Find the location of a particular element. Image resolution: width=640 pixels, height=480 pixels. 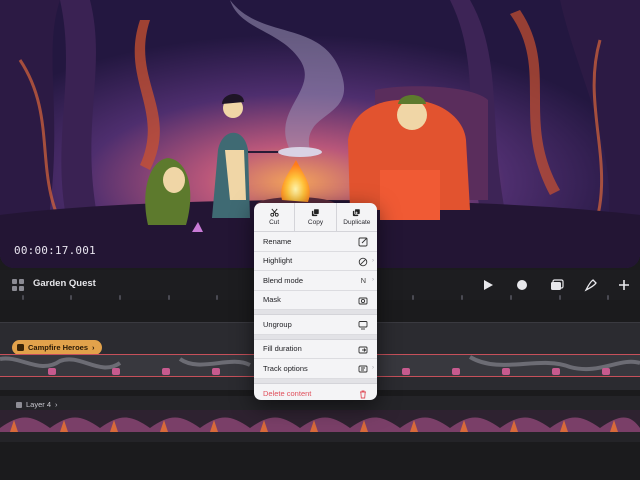

blend-mode-value: N is located at coordinates (363, 280).